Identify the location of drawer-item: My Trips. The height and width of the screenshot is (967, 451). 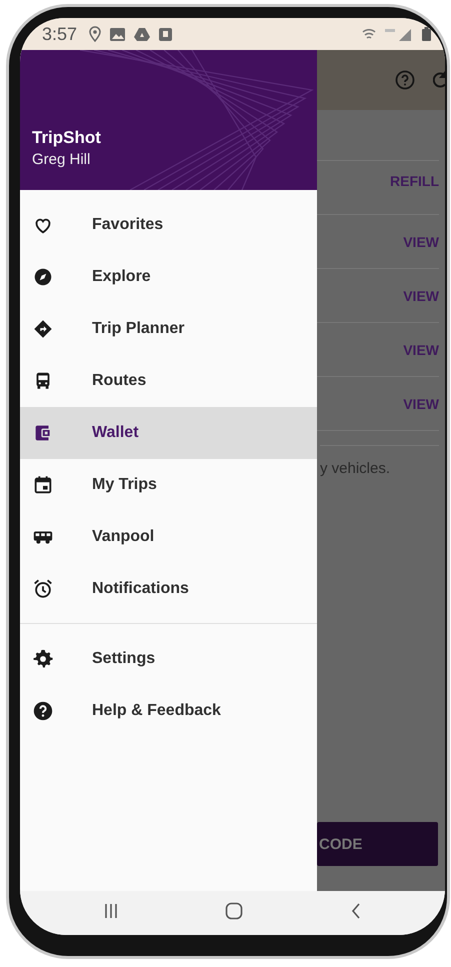
(168, 485).